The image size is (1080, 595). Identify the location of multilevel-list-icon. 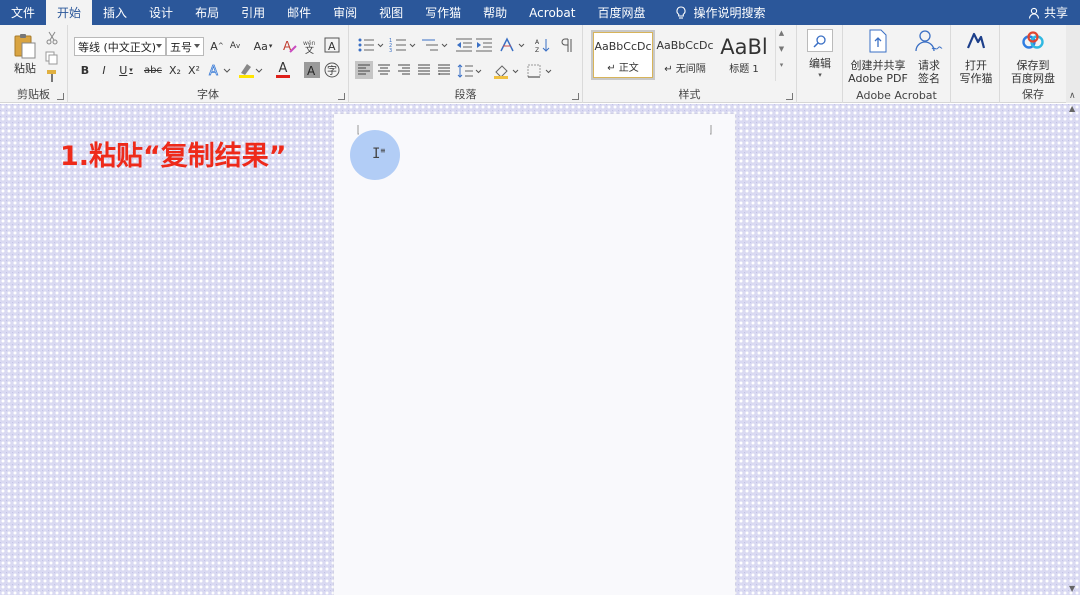
(435, 45).